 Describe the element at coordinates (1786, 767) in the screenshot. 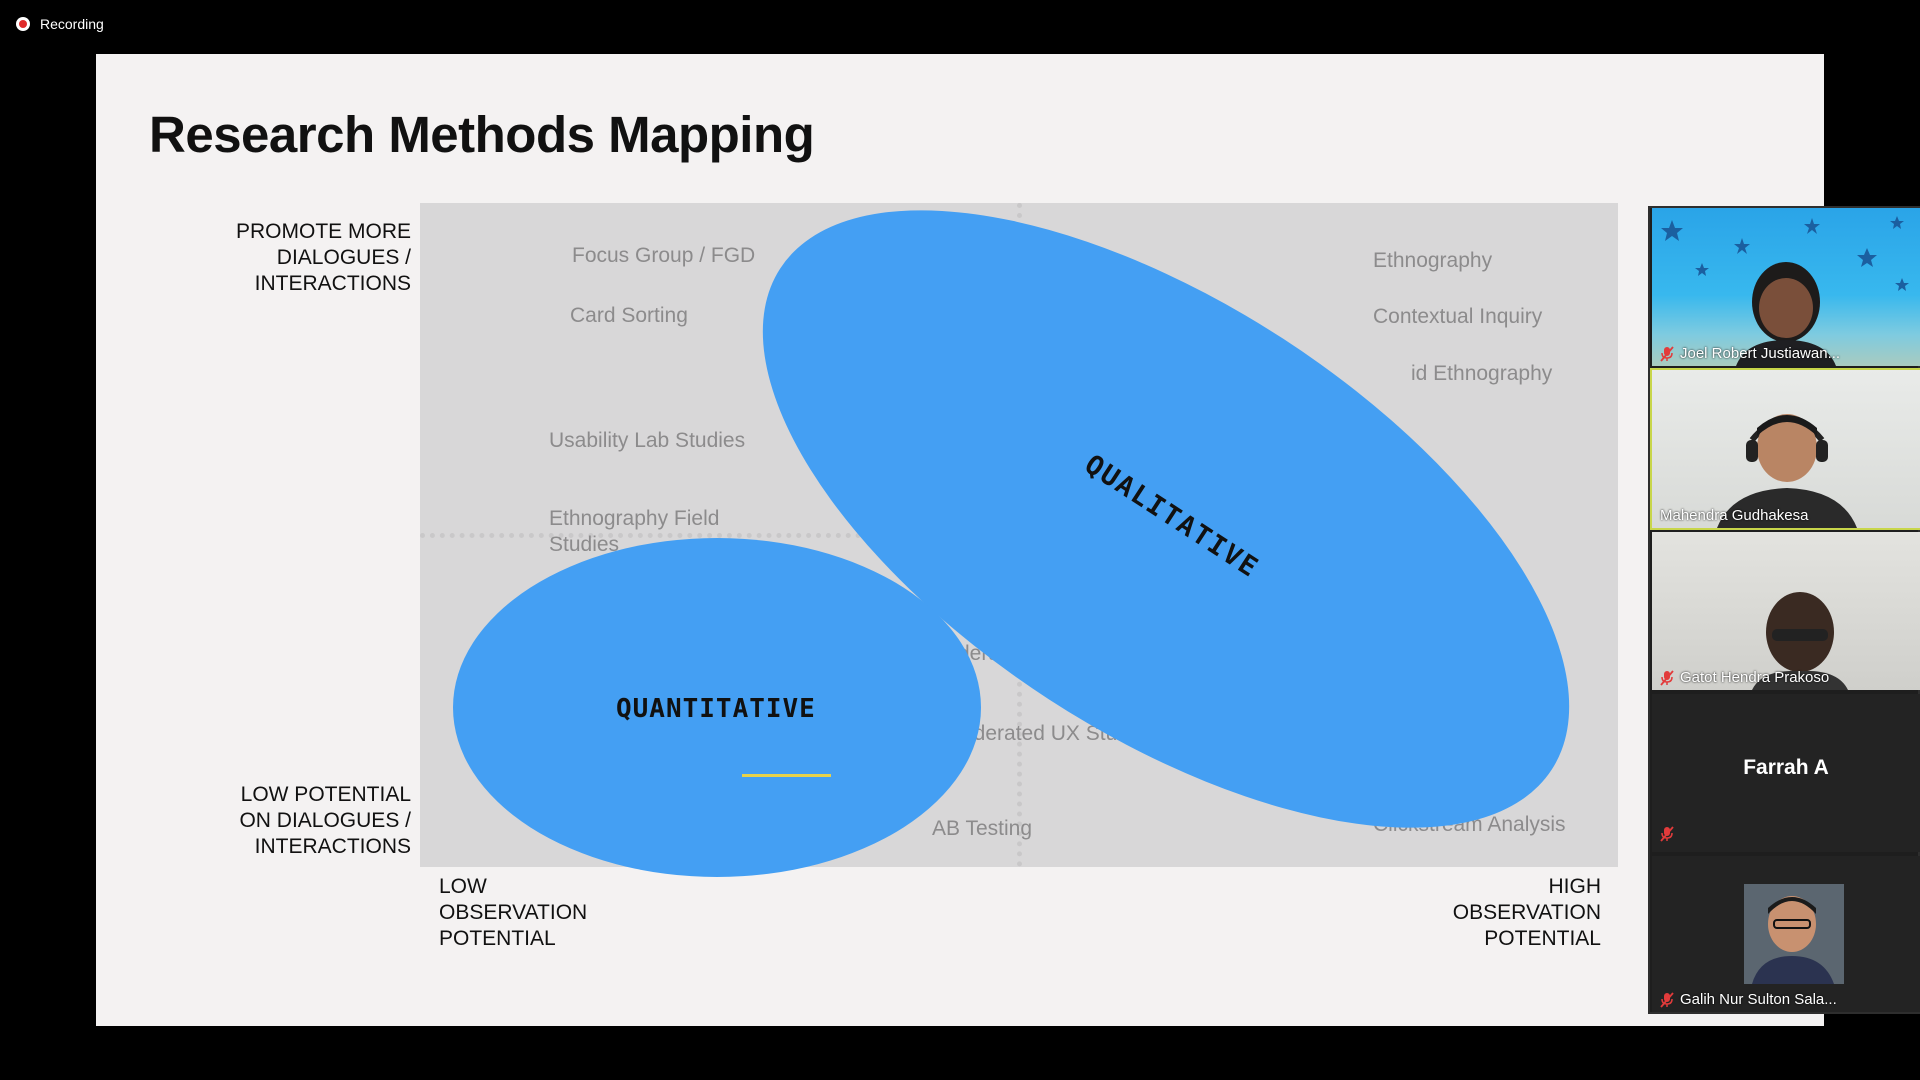

I see `participant-name-center: Farrah A` at that location.